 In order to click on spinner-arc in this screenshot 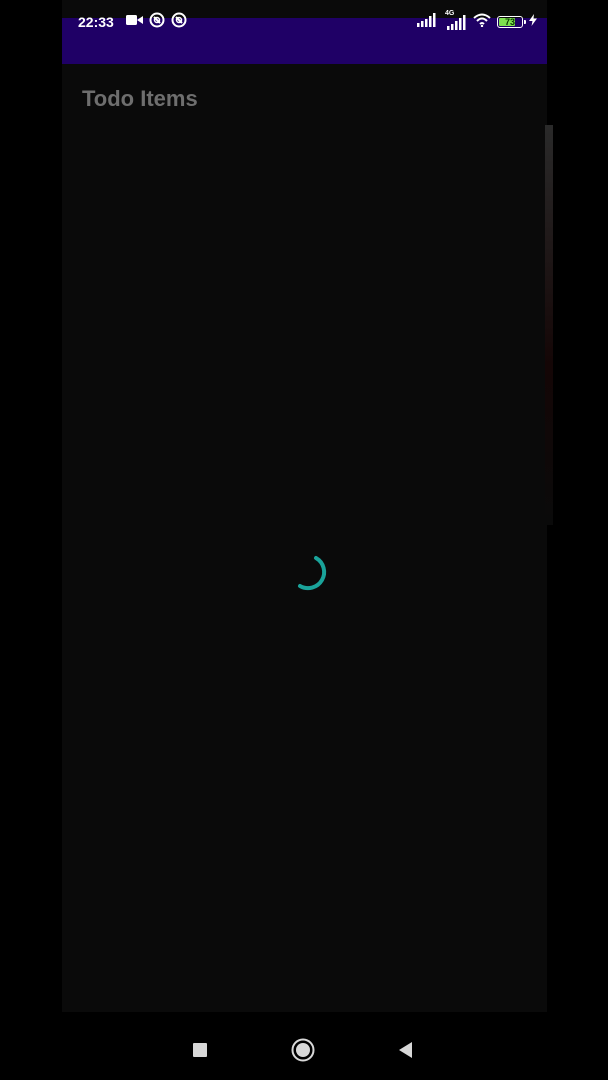, I will do `click(312, 573)`.